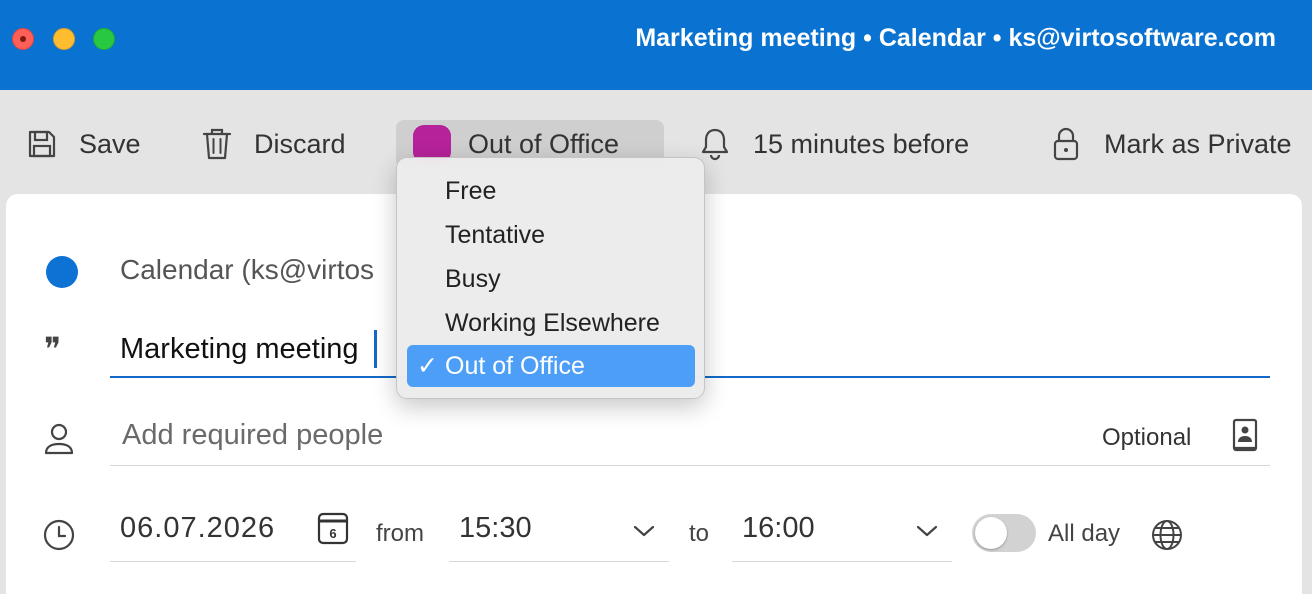 The width and height of the screenshot is (1312, 594). Describe the element at coordinates (217, 144) in the screenshot. I see `trash-icon` at that location.